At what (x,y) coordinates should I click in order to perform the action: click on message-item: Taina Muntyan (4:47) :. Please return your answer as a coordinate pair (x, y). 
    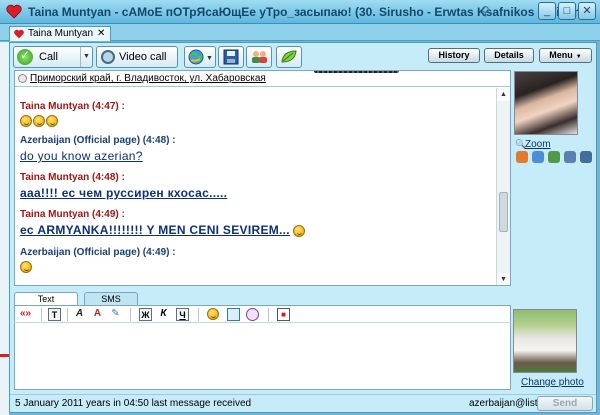
    Looking at the image, I should click on (72, 114).